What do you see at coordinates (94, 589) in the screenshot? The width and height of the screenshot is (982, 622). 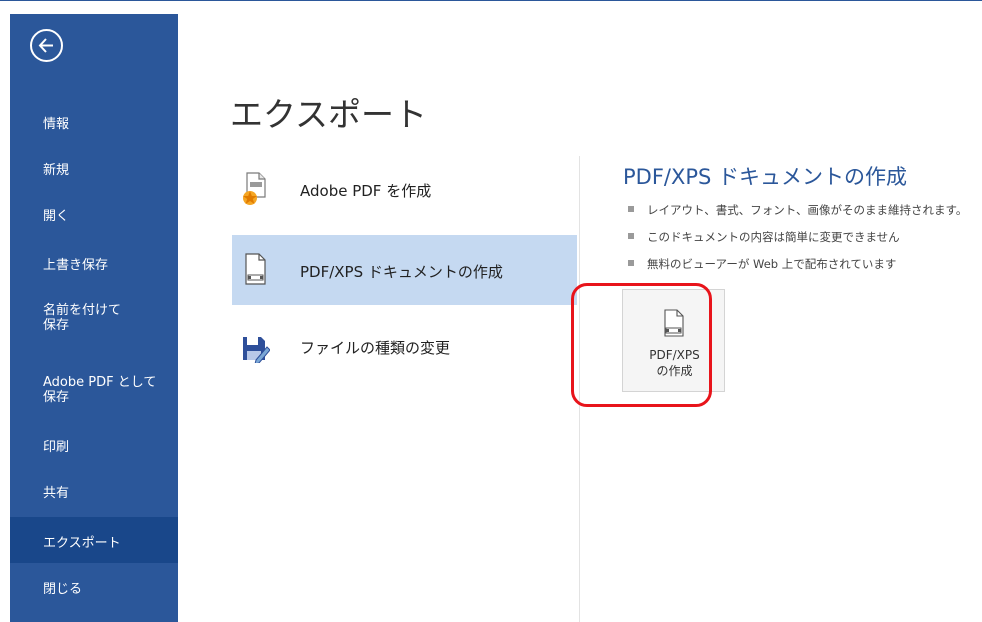 I see `sidebar-item-close: 閉じる` at bounding box center [94, 589].